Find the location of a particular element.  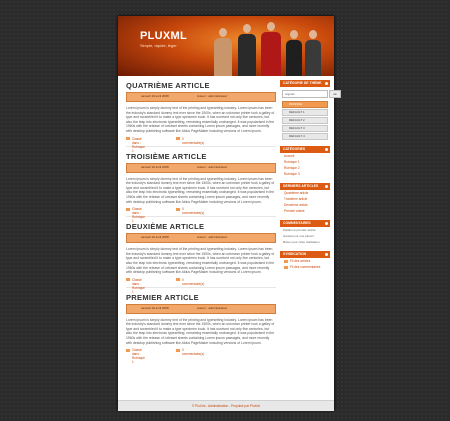

recent-articles-heading: DERNIERS ARTICLES is located at coordinates (305, 186).